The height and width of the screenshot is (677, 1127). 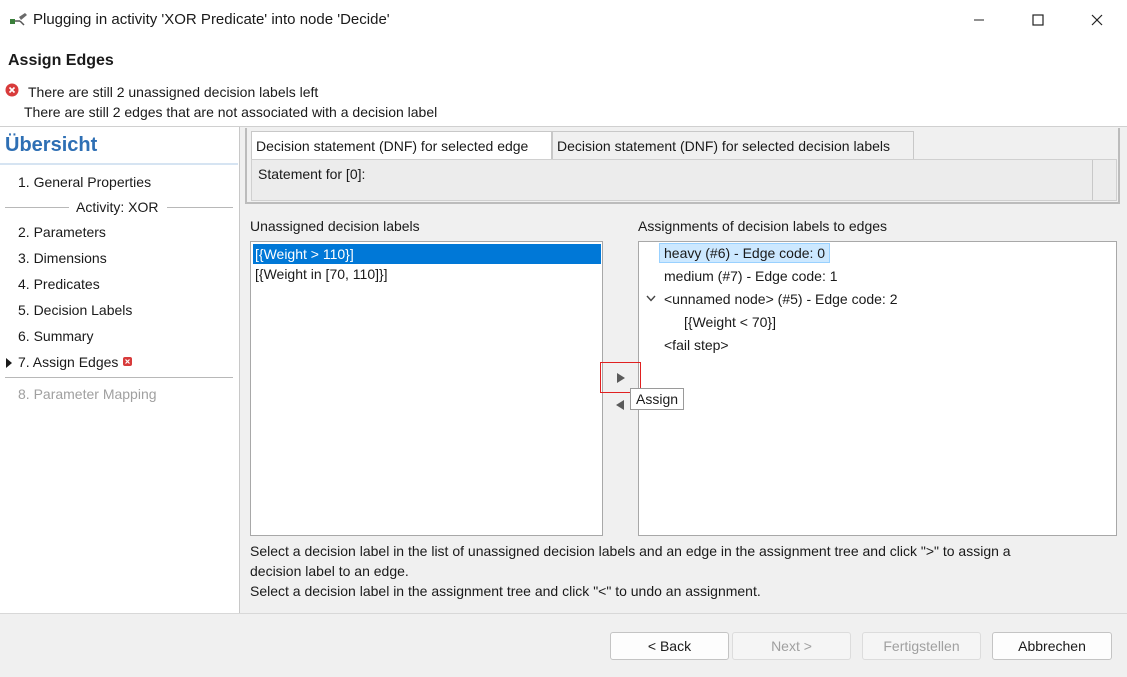 I want to click on minimize-icon, so click(x=979, y=20).